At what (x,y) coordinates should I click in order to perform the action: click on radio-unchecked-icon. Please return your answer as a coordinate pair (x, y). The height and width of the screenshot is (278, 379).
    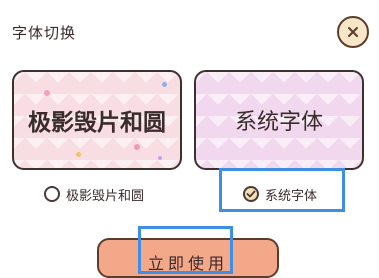
    Looking at the image, I should click on (52, 194).